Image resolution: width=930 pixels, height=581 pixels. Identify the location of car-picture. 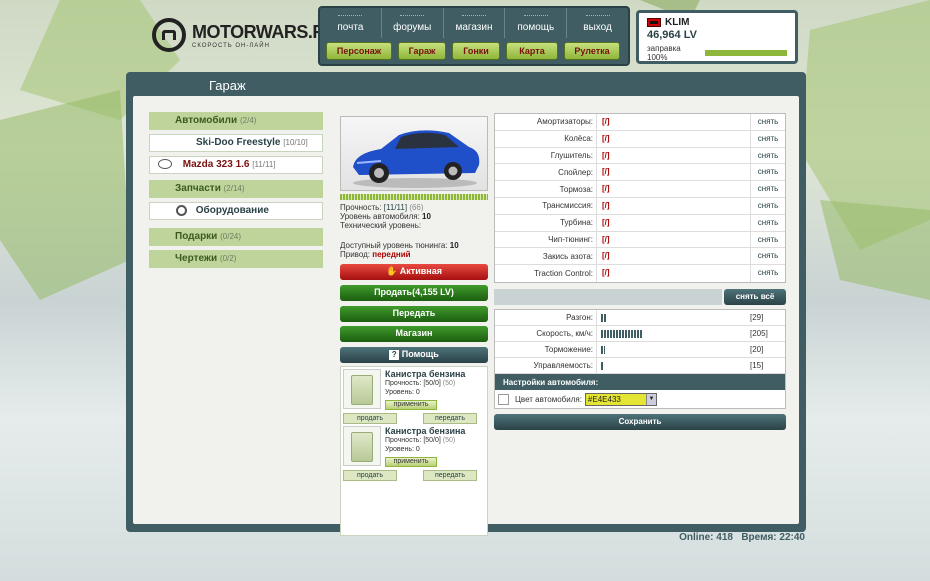
(416, 159).